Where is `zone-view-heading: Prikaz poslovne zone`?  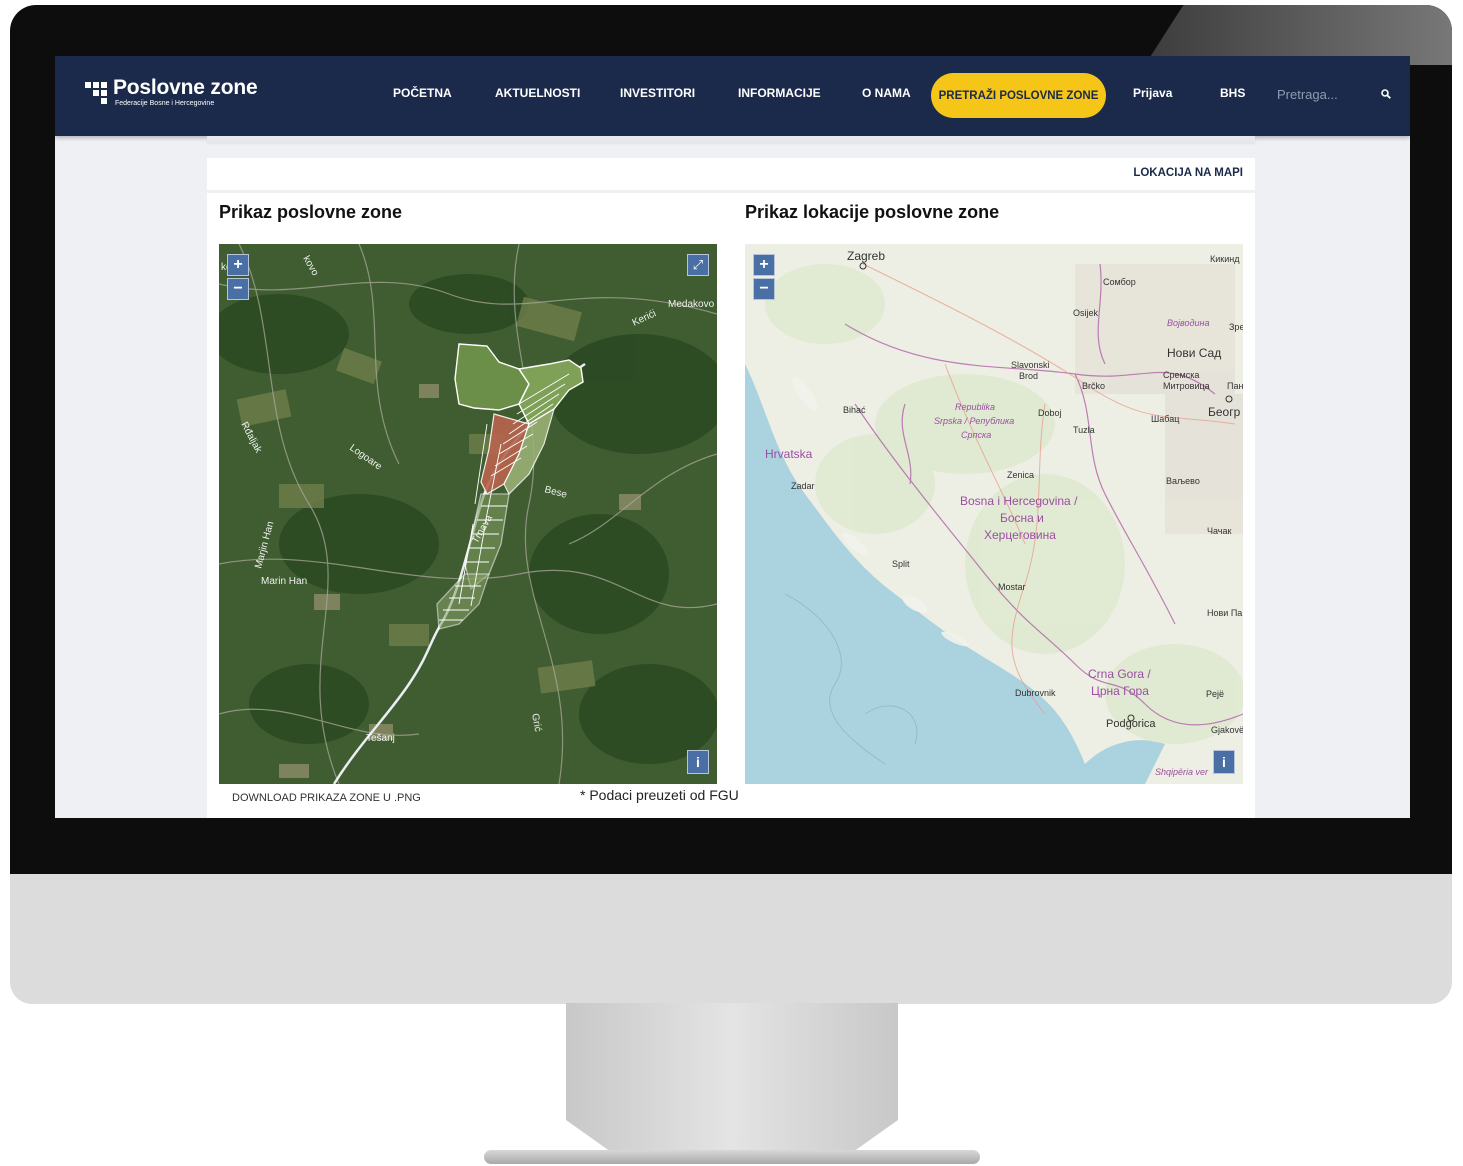 zone-view-heading: Prikaz poslovne zone is located at coordinates (311, 212).